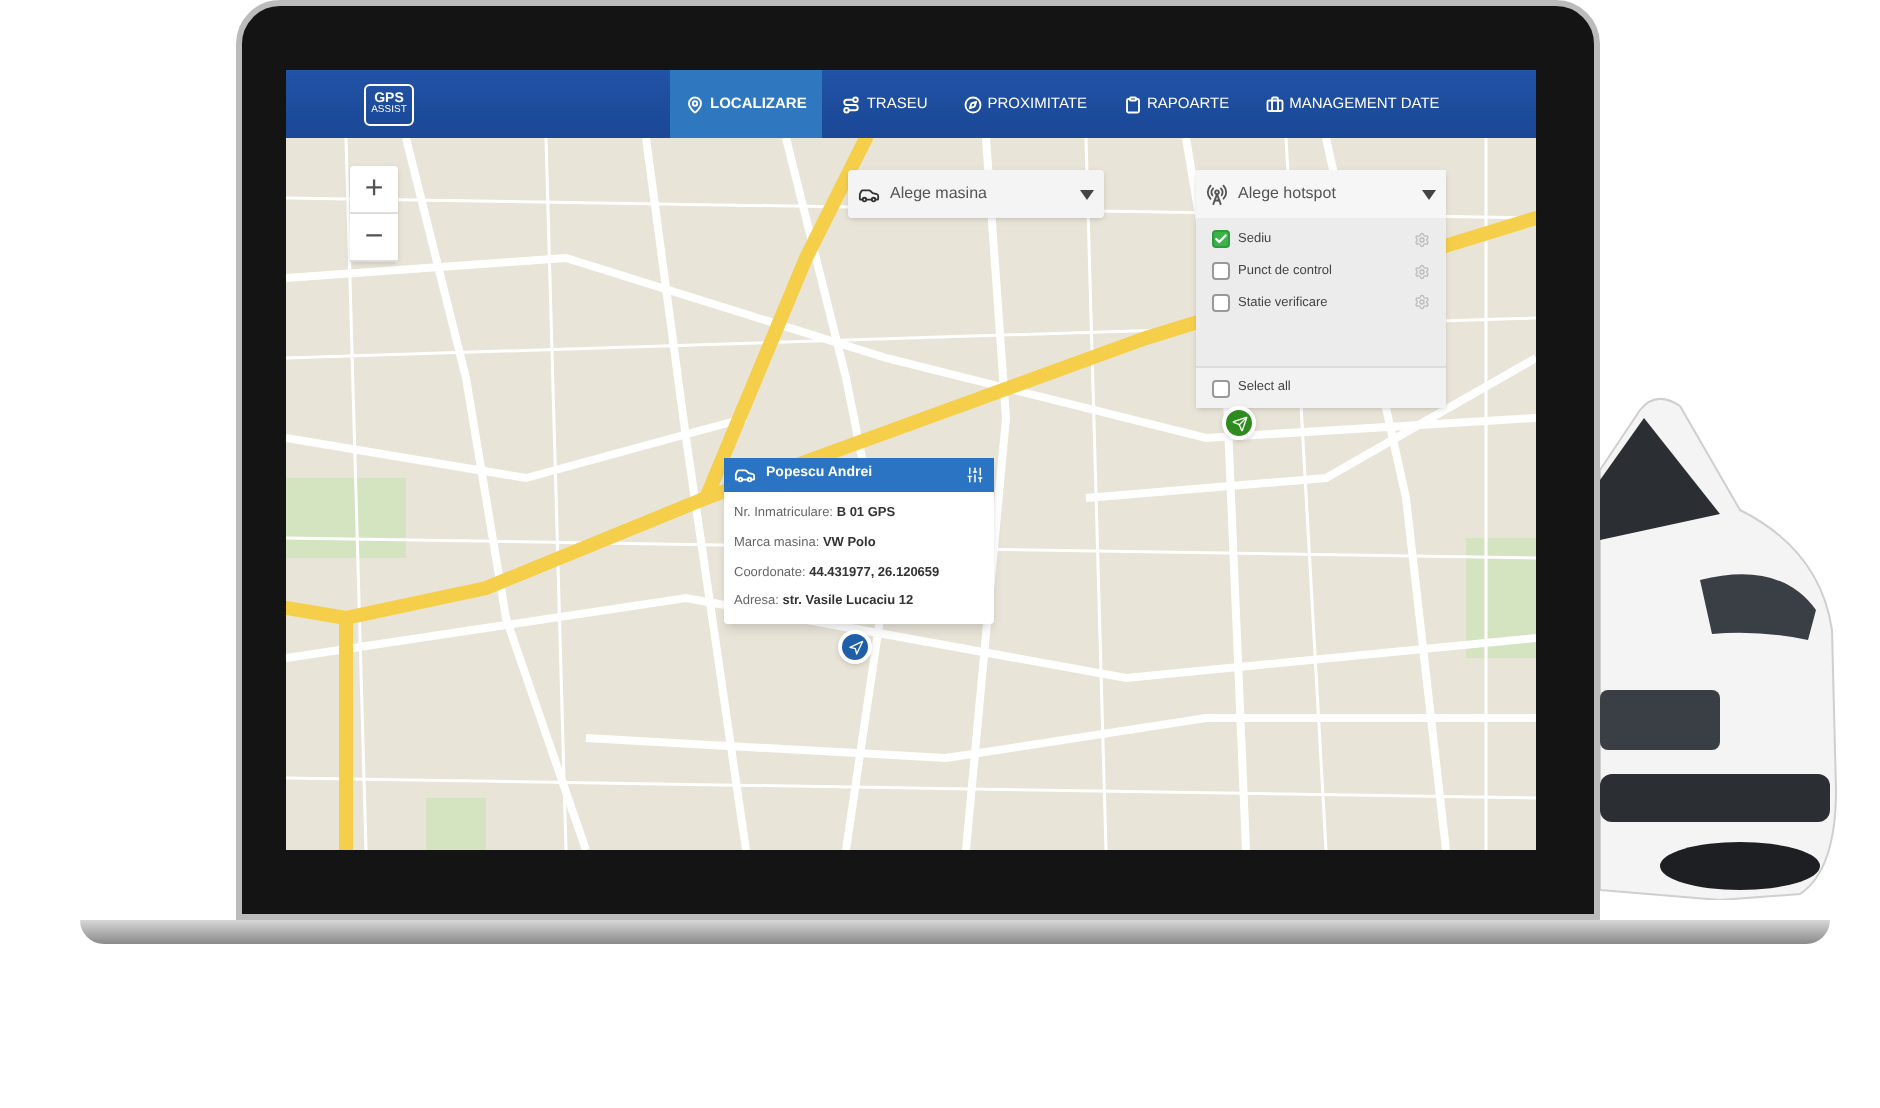  I want to click on check-icon, so click(1221, 239).